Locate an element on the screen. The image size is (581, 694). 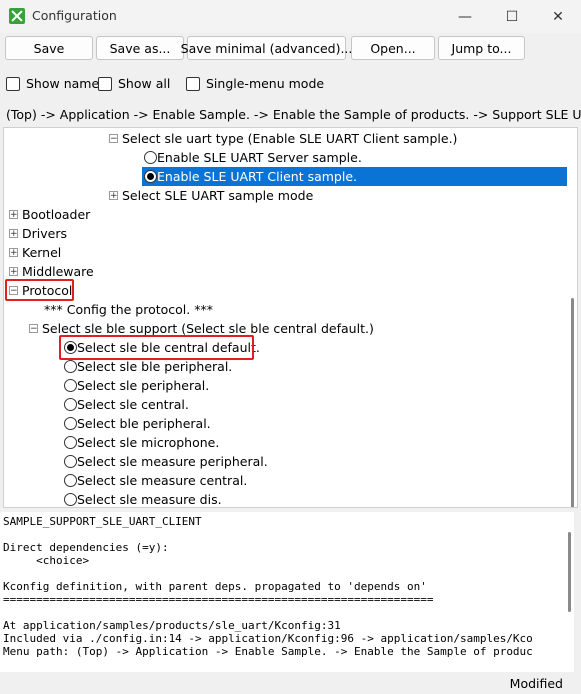
radio-label: Enable SLE UART Client sample. is located at coordinates (257, 176).